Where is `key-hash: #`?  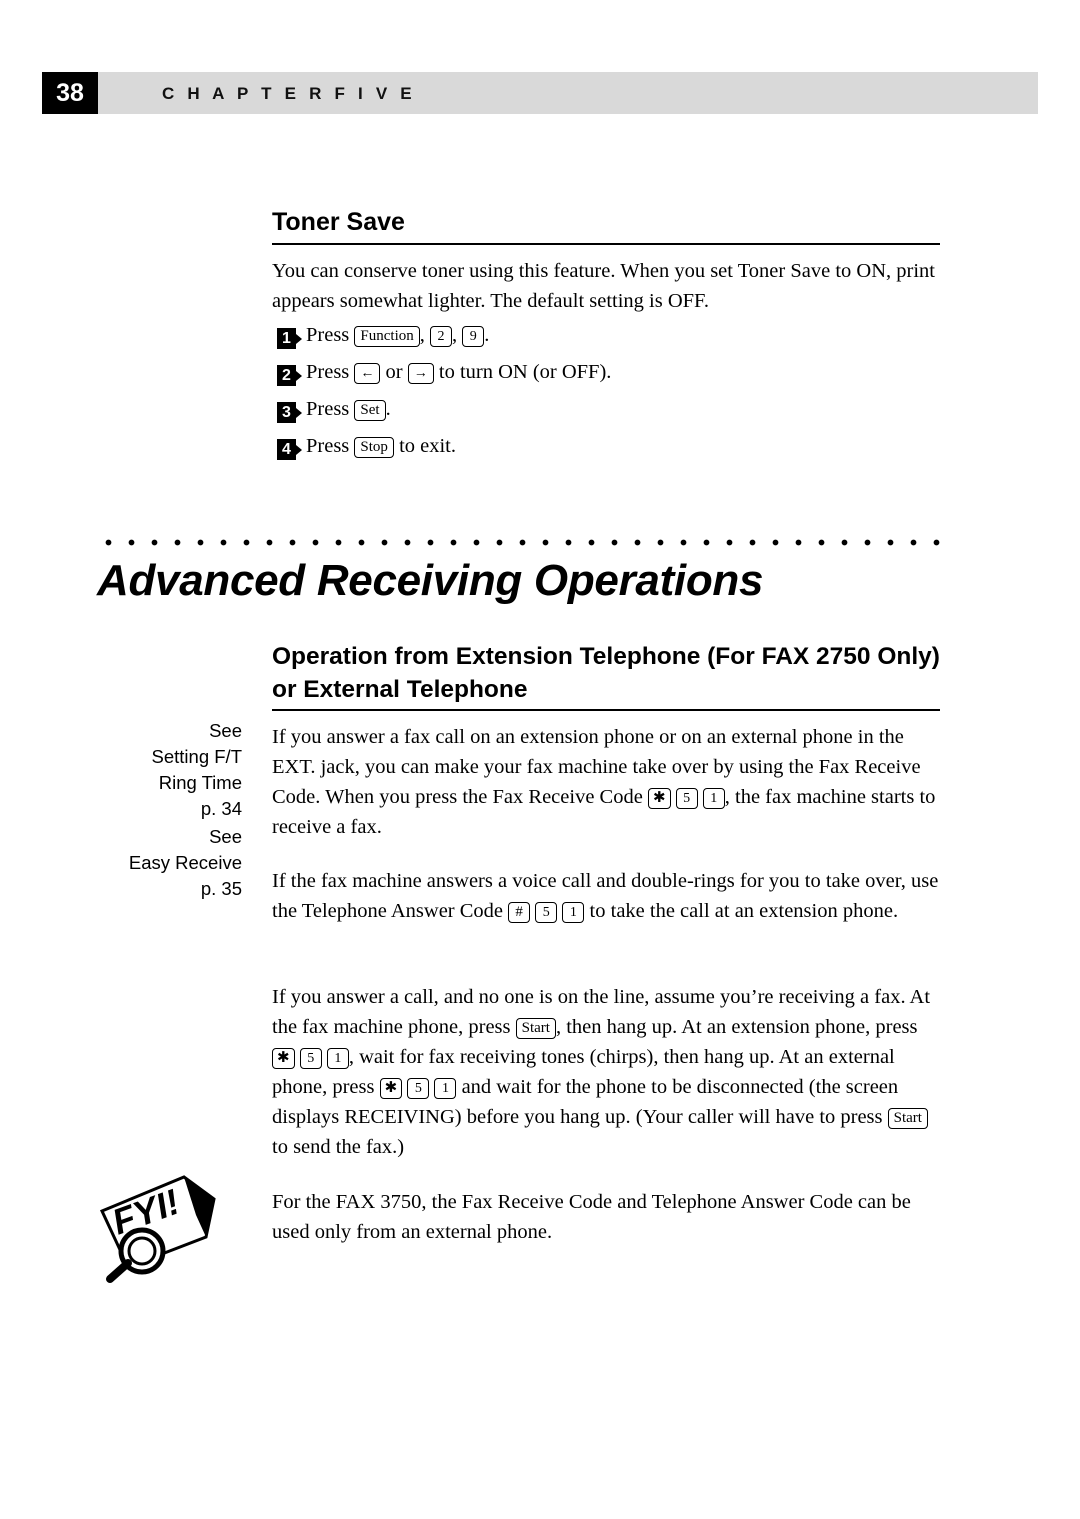 key-hash: # is located at coordinates (519, 912).